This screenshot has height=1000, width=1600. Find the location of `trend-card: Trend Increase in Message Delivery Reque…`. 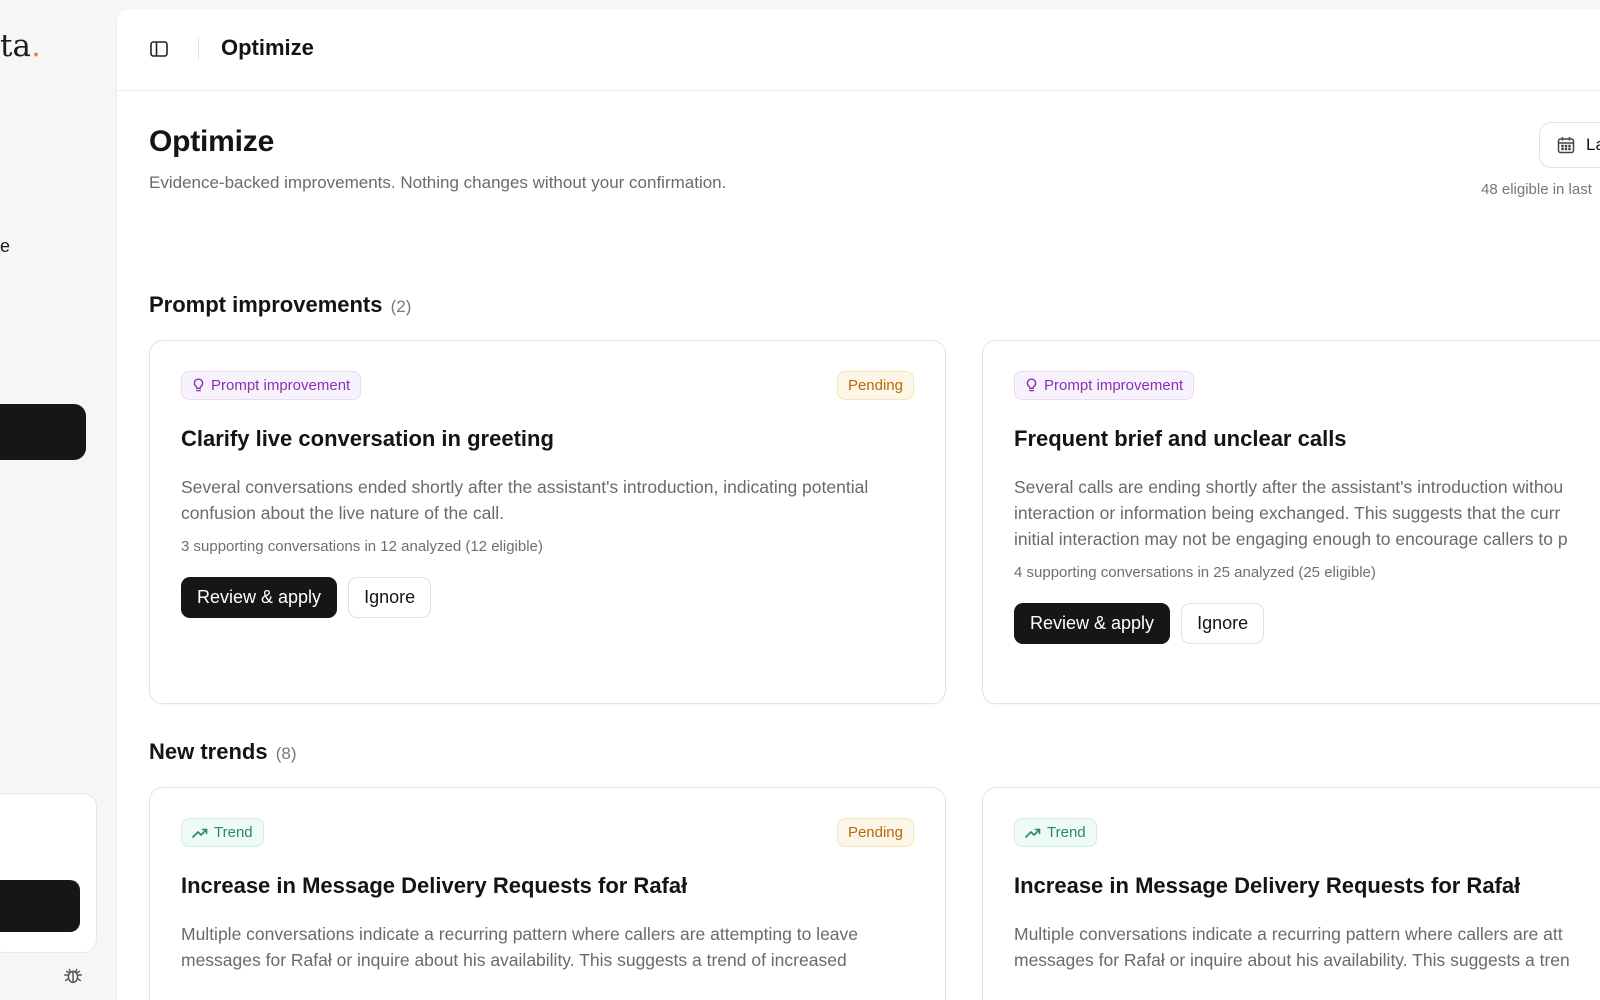

trend-card: Trend Increase in Message Delivery Reque… is located at coordinates (1291, 893).